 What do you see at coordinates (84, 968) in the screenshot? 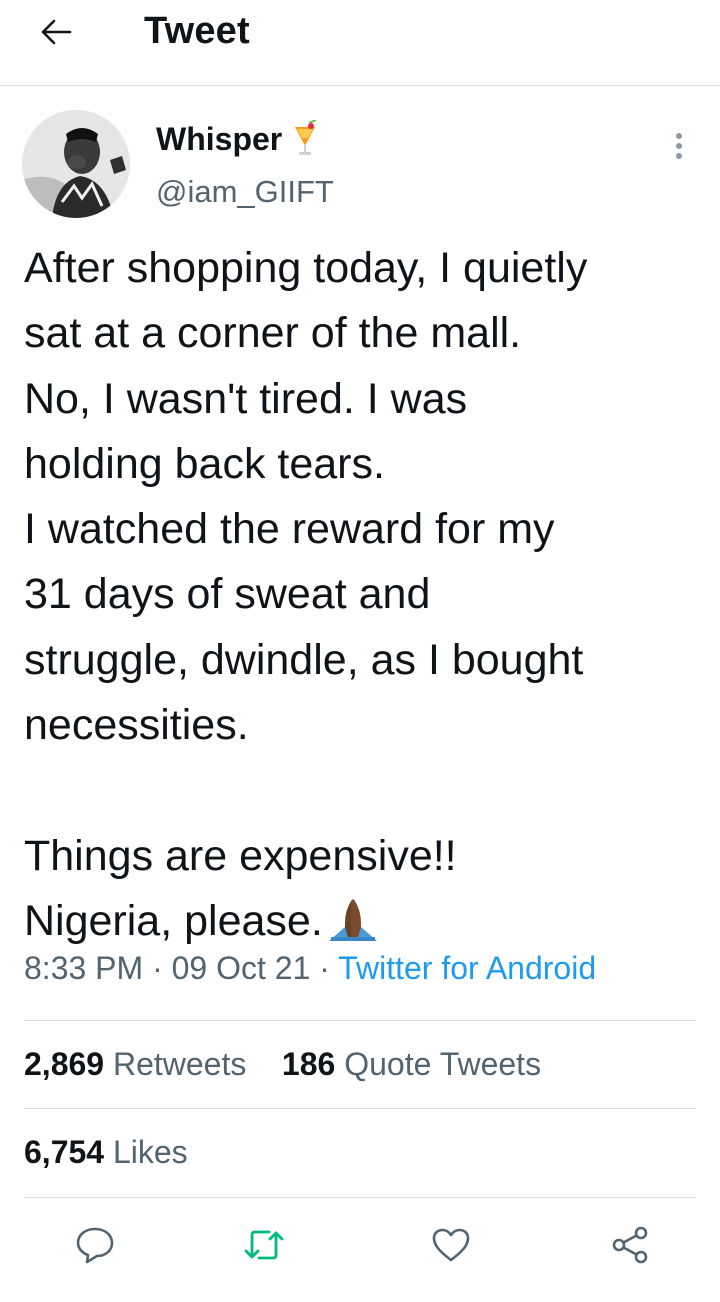
I see `tweet-time: 8:33 PM` at bounding box center [84, 968].